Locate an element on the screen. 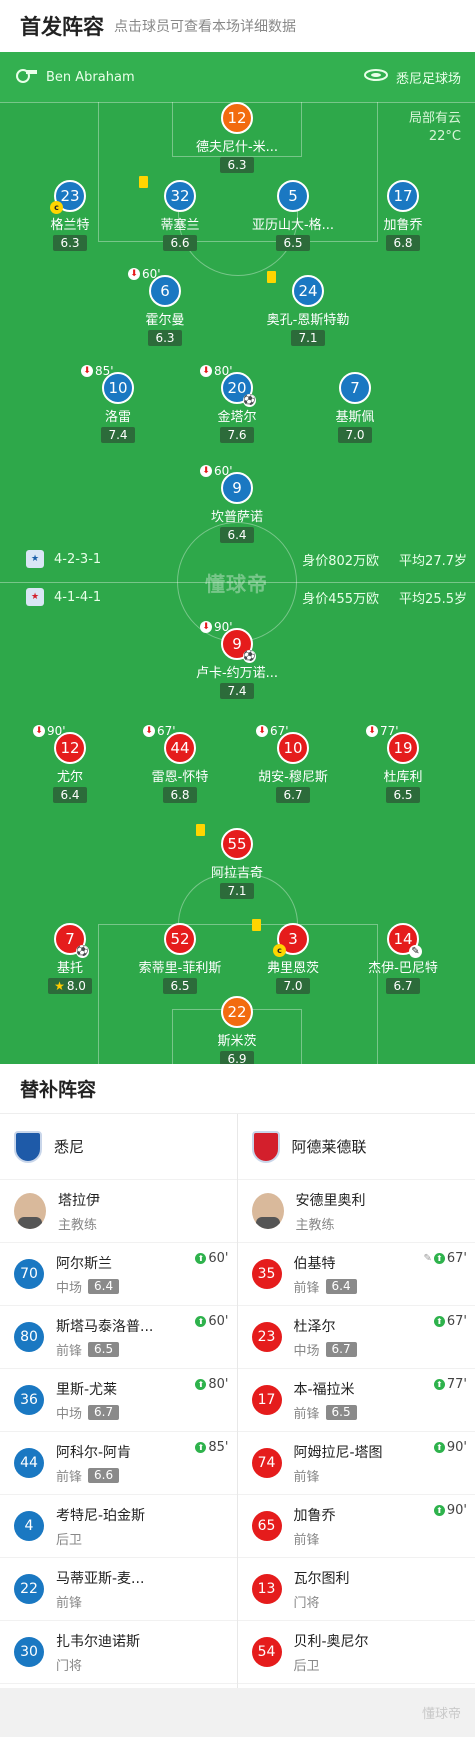 The width and height of the screenshot is (475, 1737). sub-row-23: 23 杜泽尔 中场 6.7 ⬆ 67' is located at coordinates (356, 1337).